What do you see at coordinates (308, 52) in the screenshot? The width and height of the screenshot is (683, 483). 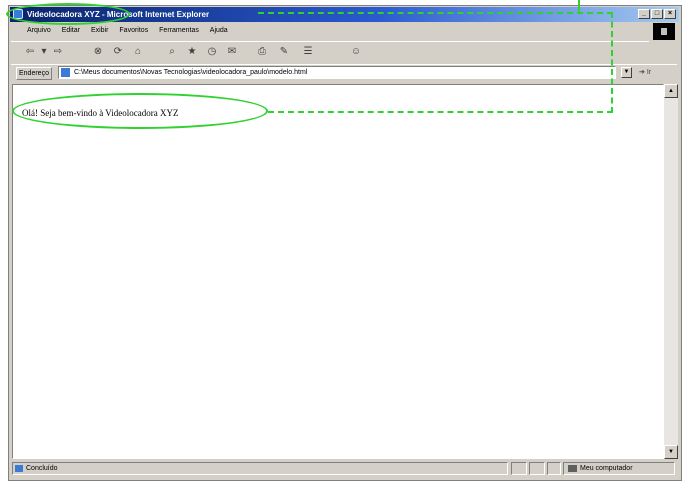 I see `discuss-icon: ☰` at bounding box center [308, 52].